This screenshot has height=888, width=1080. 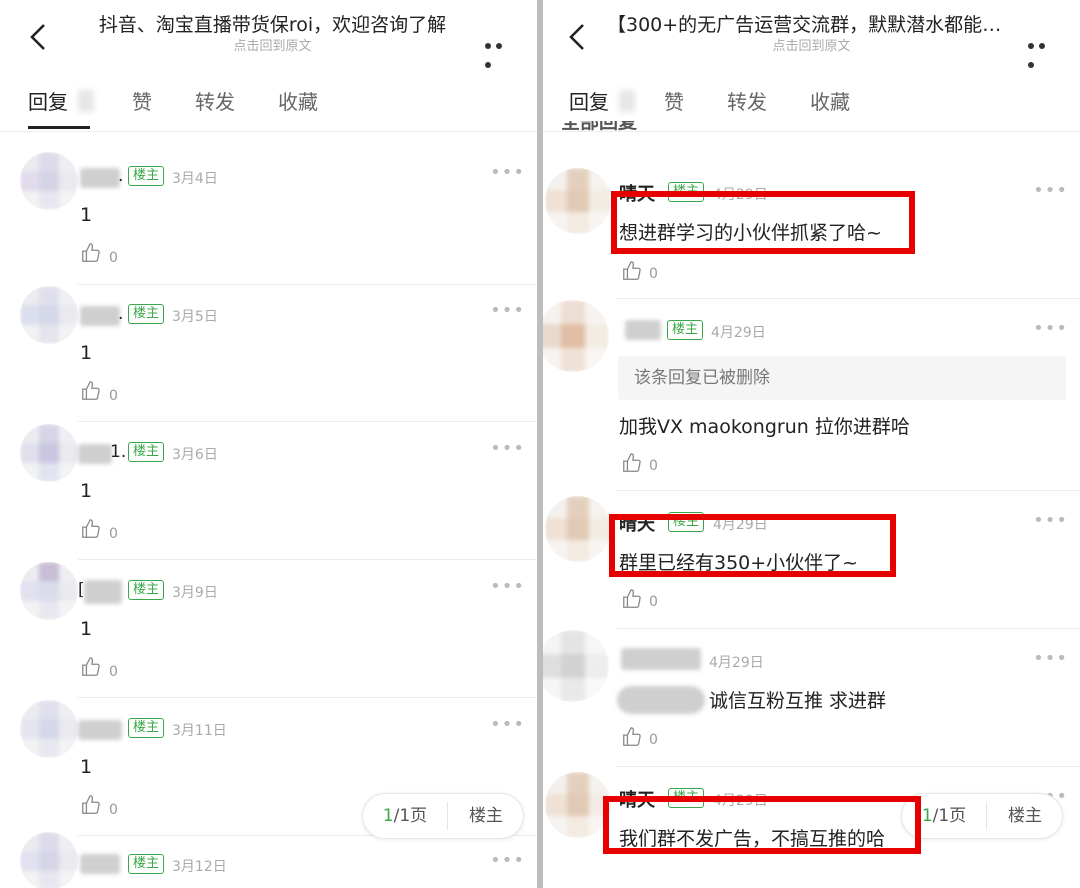 I want to click on reply-date: 3月11日, so click(x=199, y=731).